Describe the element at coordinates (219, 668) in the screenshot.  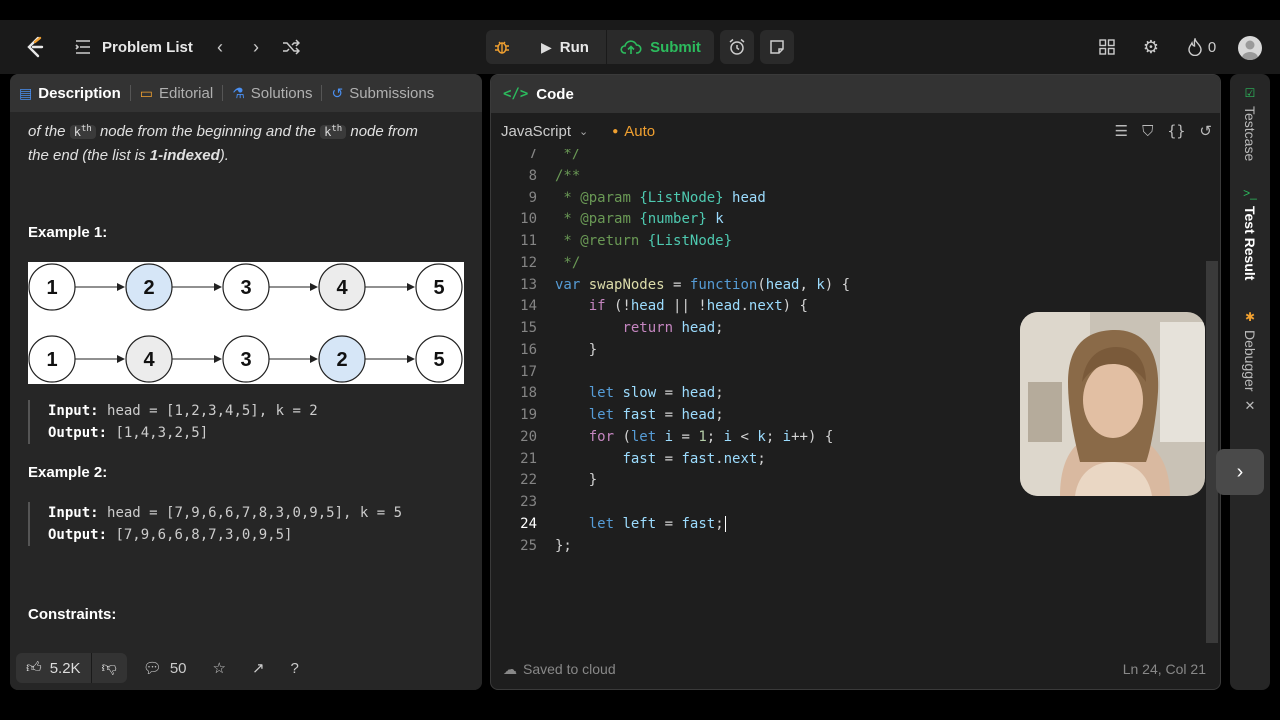
I see `favorite-star-icon: ☆` at that location.